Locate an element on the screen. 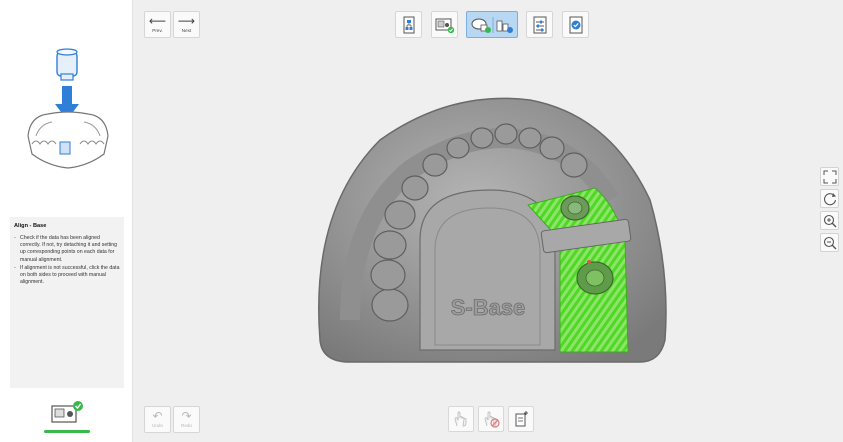 This screenshot has width=843, height=442. tool-align-button is located at coordinates (492, 24).